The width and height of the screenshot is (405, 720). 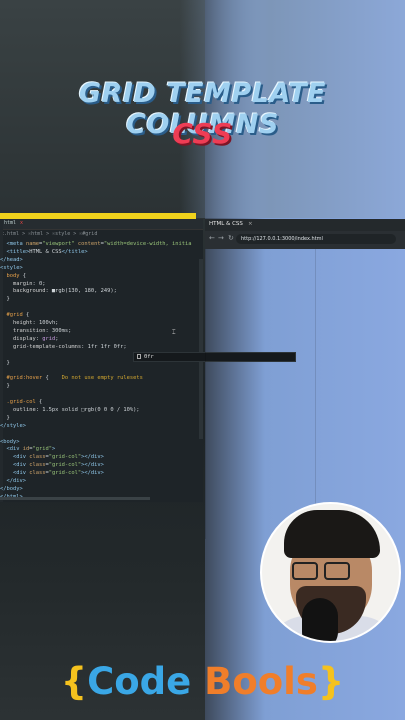 I want to click on browser-tab: HTML & CSS, so click(x=226, y=224).